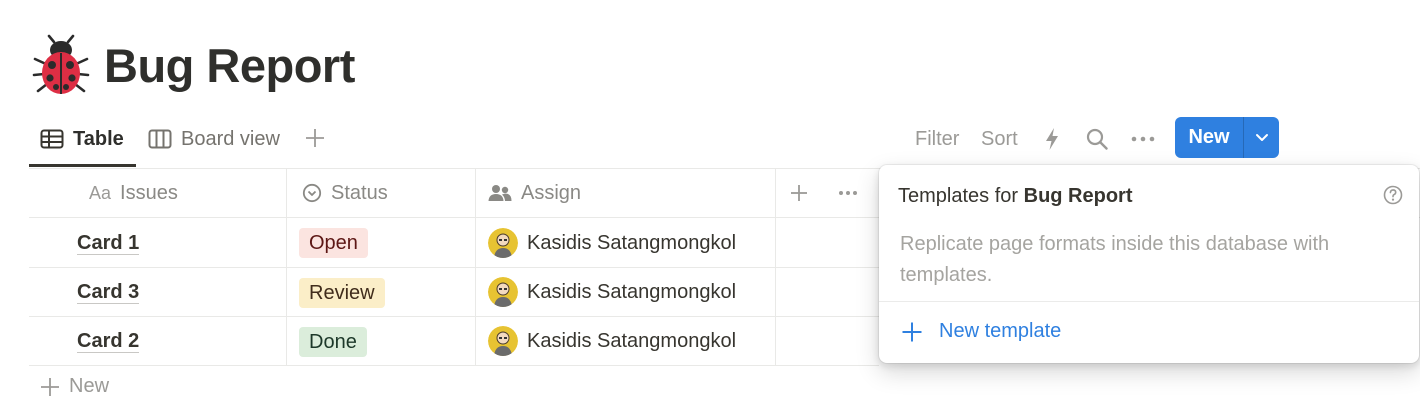 The width and height of the screenshot is (1420, 409). I want to click on popover-divider, so click(1149, 301).